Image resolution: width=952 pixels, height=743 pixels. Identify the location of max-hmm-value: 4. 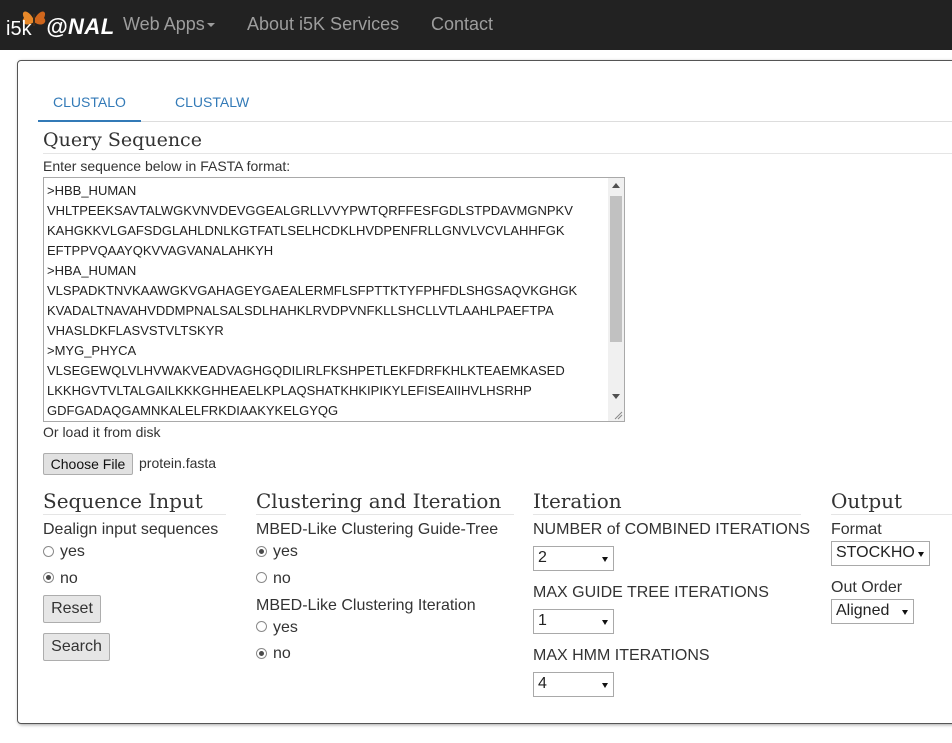
(542, 683).